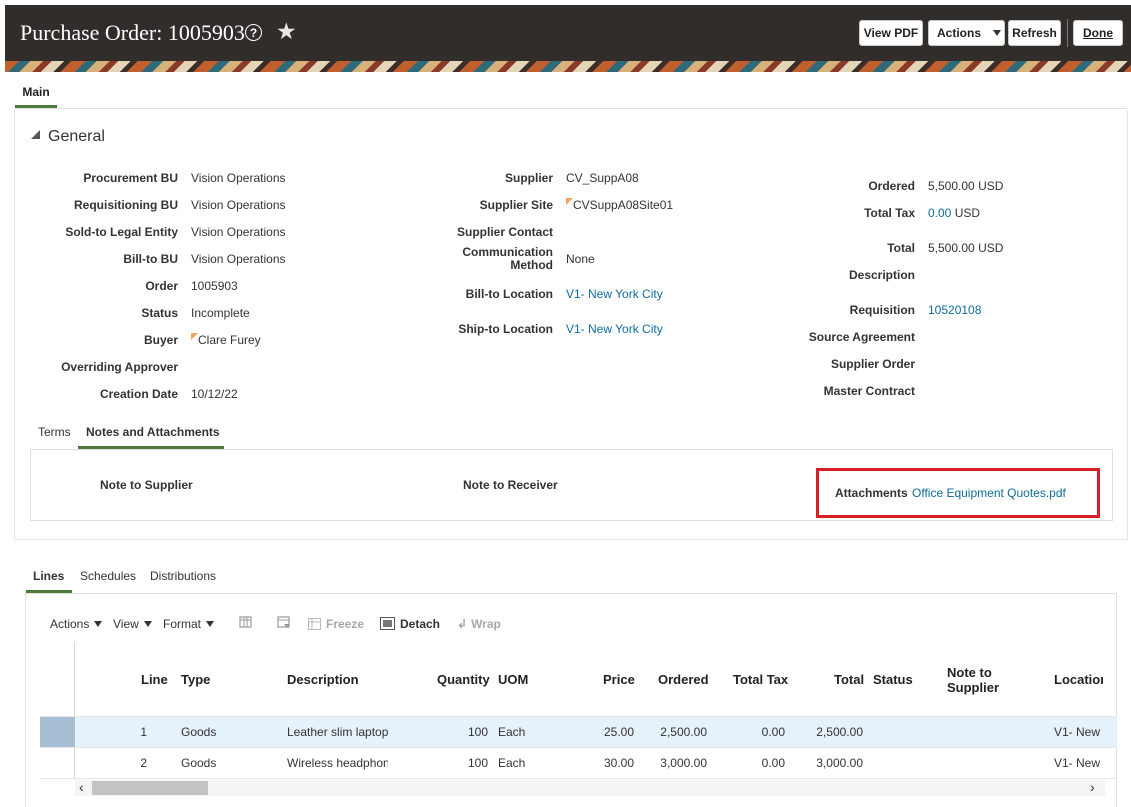 Image resolution: width=1131 pixels, height=807 pixels. What do you see at coordinates (126, 205) in the screenshot?
I see `requisitioning-bu-label: Requisitioning BU` at bounding box center [126, 205].